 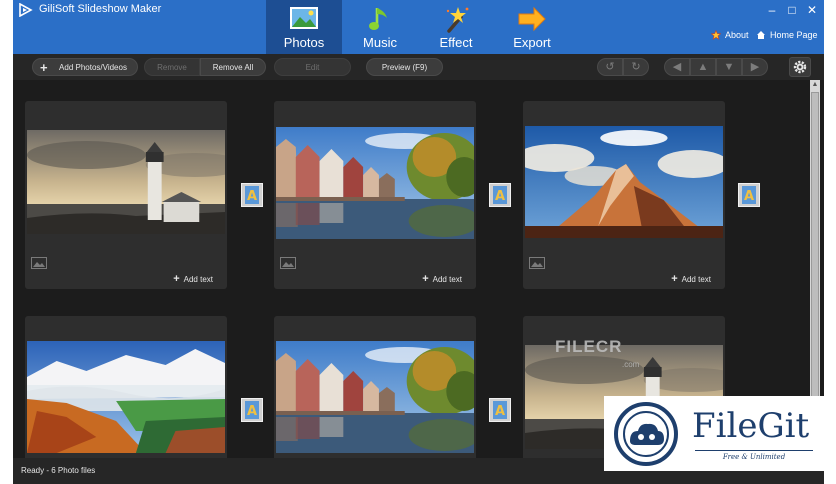 I want to click on close-icon: ✕, so click(x=812, y=10).